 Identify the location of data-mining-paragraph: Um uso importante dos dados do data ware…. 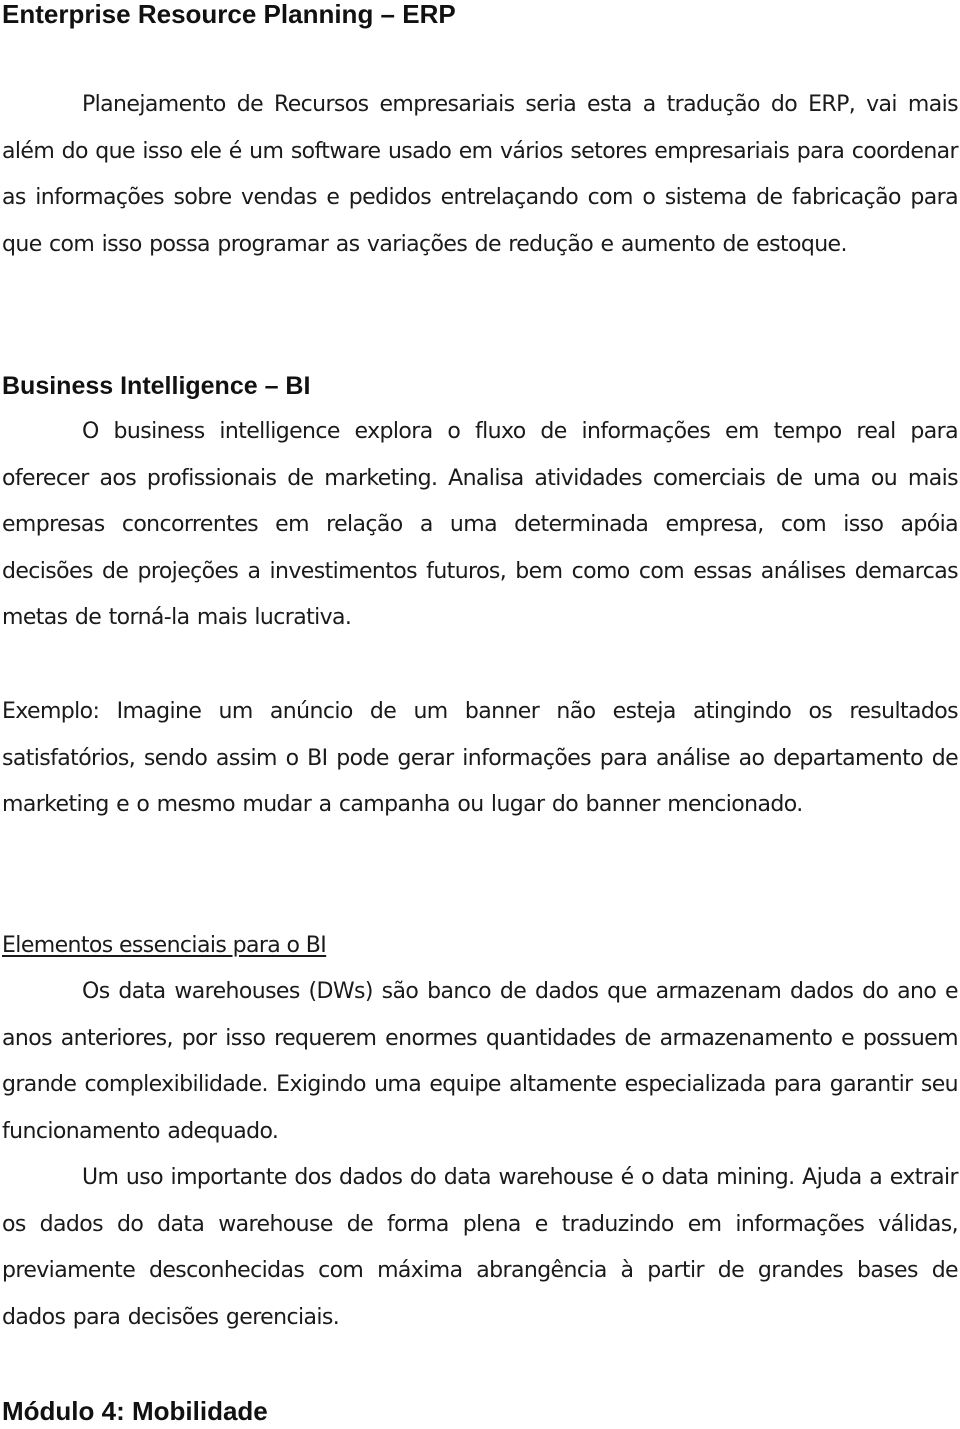
(480, 1247).